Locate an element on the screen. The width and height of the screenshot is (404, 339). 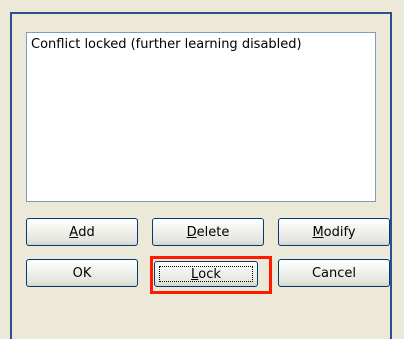
delete-button-label: elete is located at coordinates (213, 232).